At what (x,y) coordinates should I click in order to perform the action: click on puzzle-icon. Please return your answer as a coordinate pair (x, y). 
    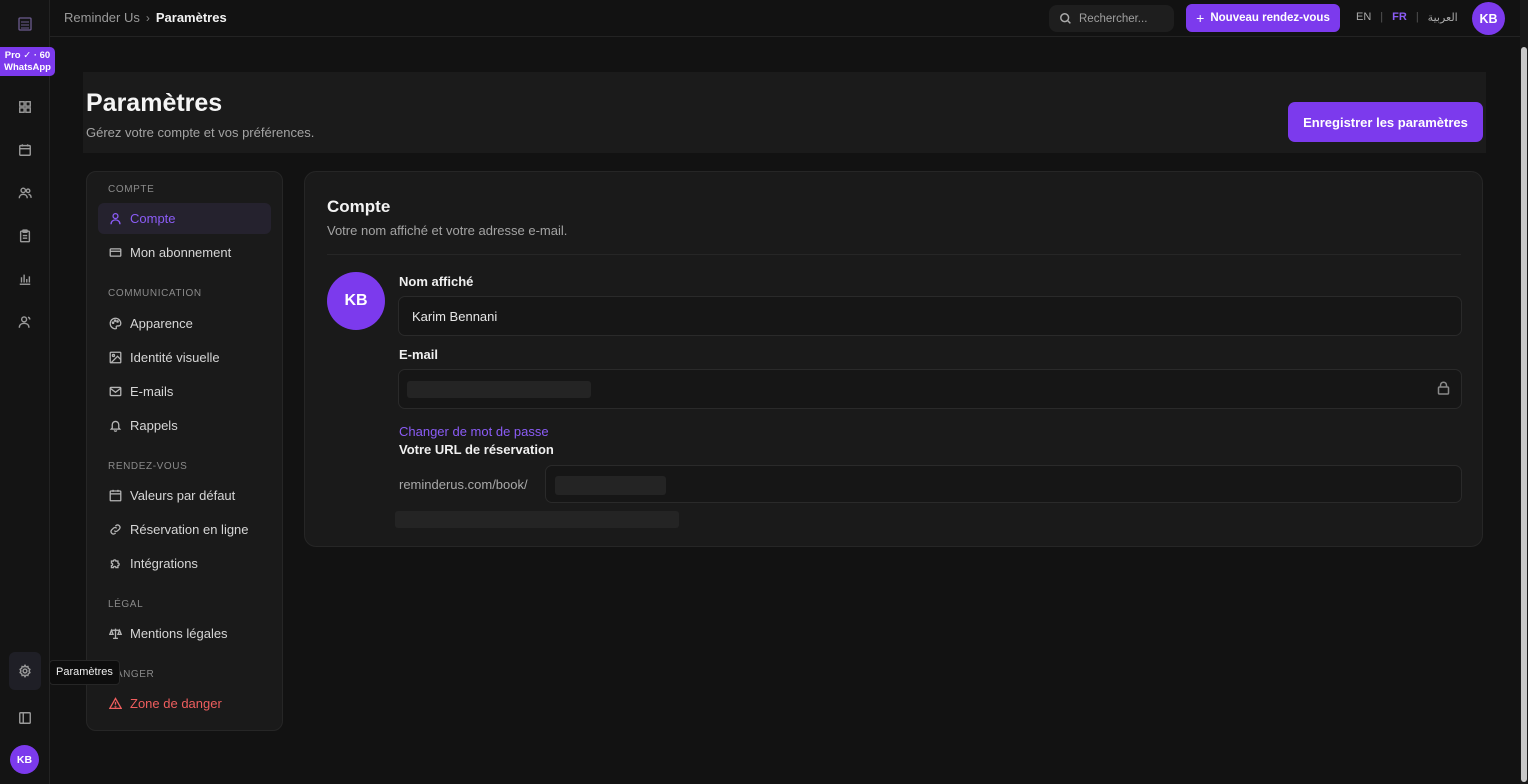
    Looking at the image, I should click on (115, 564).